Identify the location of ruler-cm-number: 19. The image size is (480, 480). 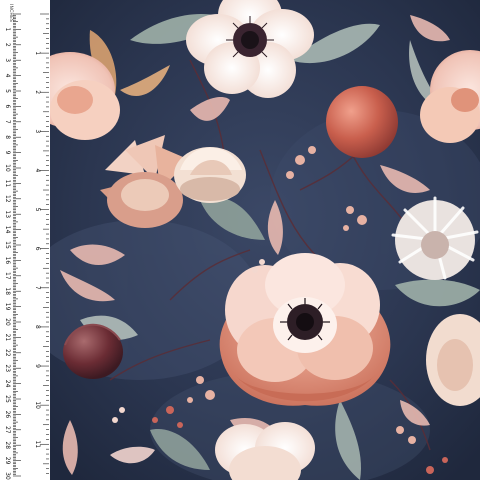
(7, 307).